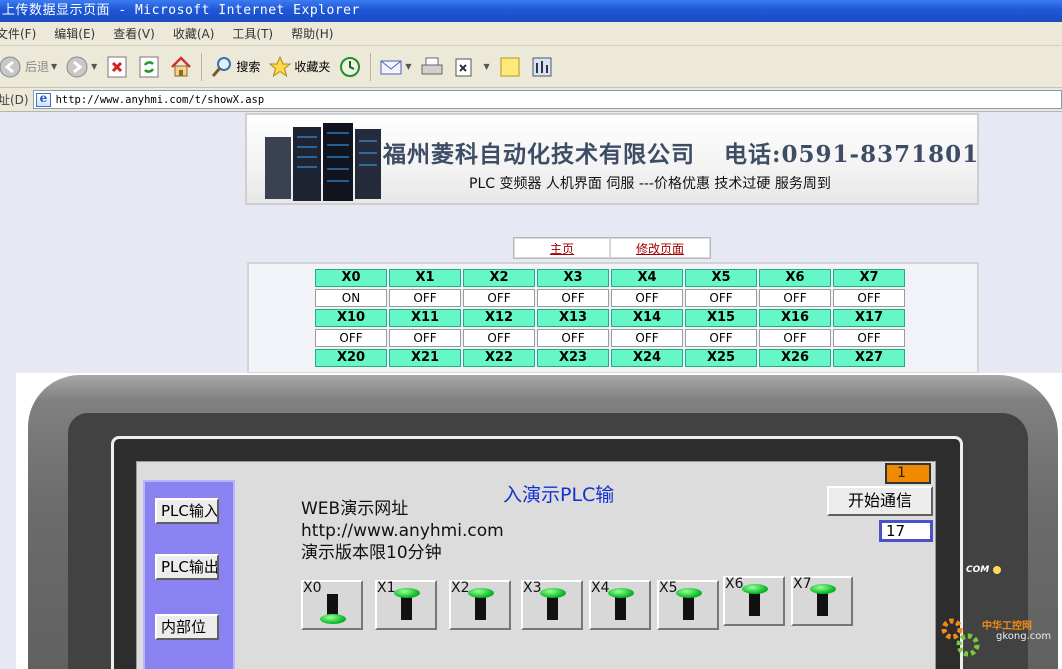  What do you see at coordinates (406, 605) in the screenshot?
I see `hmi-switch: X1` at bounding box center [406, 605].